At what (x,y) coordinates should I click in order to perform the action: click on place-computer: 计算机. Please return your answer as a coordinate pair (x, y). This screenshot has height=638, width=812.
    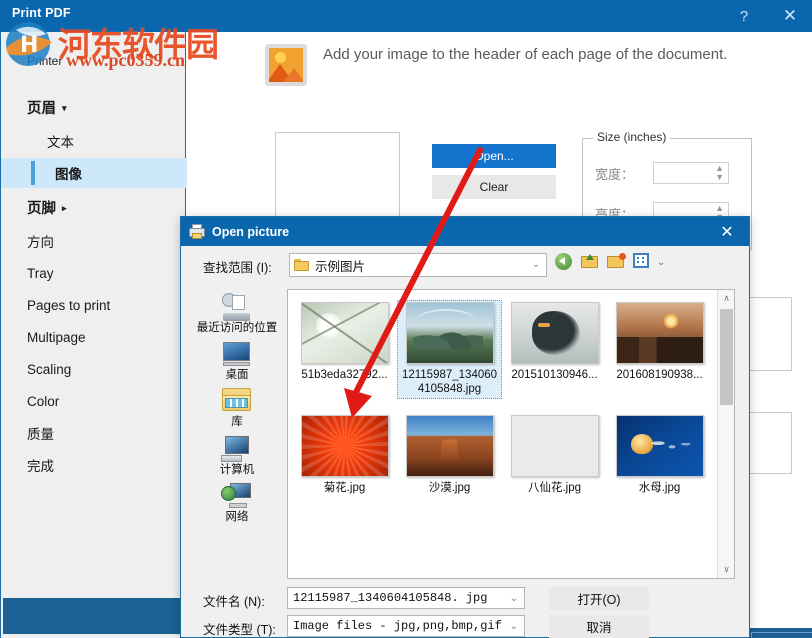
    Looking at the image, I should click on (237, 456).